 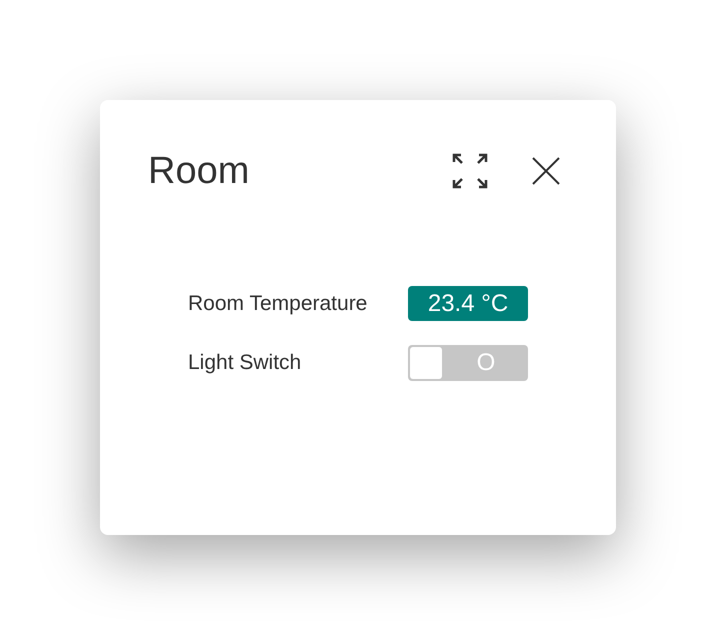 I want to click on row-label: Light Switch, so click(x=245, y=363).